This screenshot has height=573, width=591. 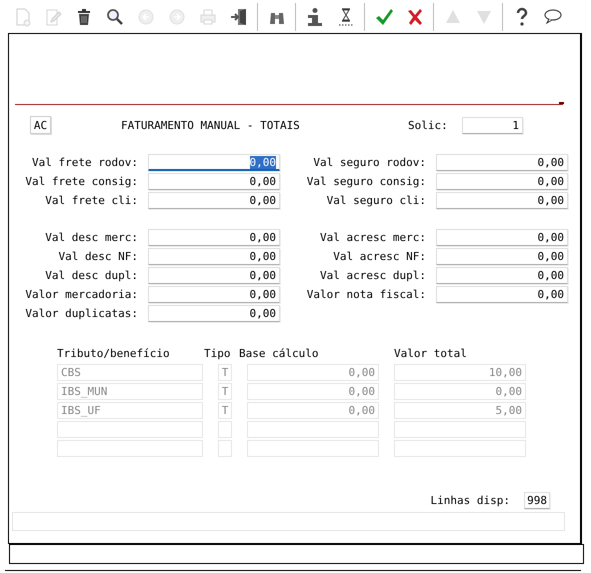 What do you see at coordinates (91, 200) in the screenshot?
I see `field-label: Val frete cli:` at bounding box center [91, 200].